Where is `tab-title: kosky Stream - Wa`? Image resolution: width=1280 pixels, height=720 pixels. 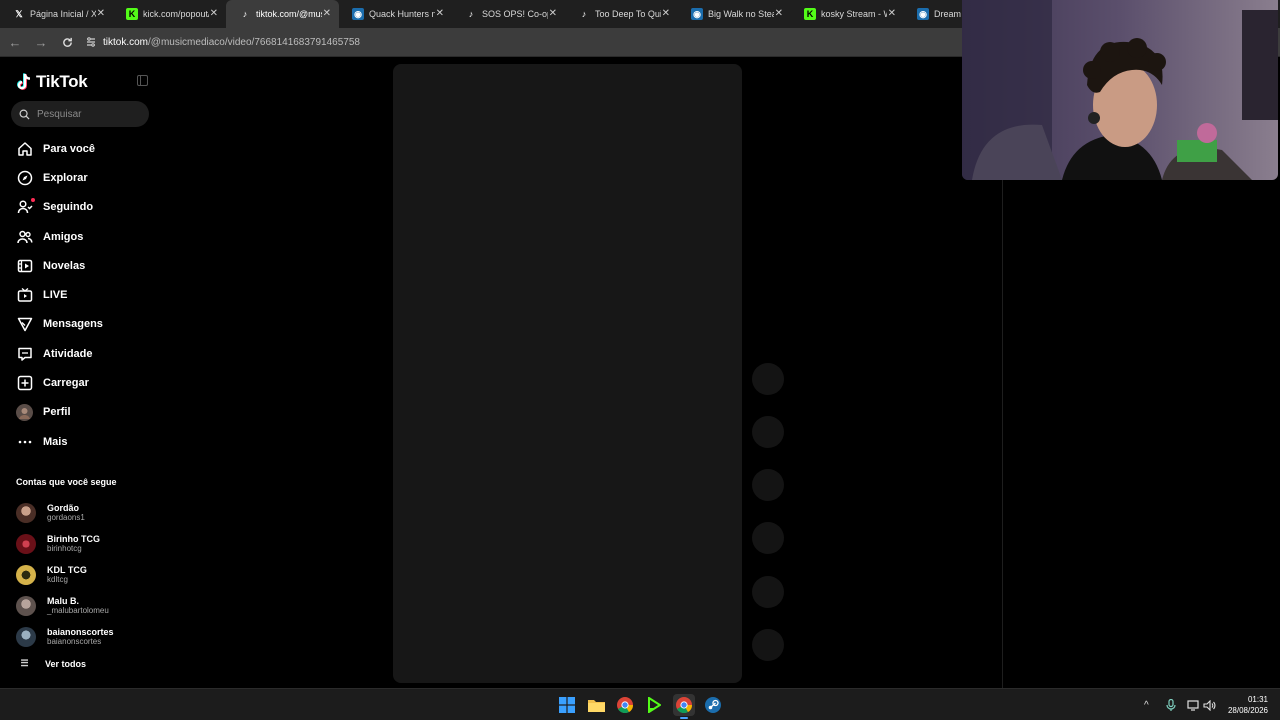 tab-title: kosky Stream - Wa is located at coordinates (854, 14).